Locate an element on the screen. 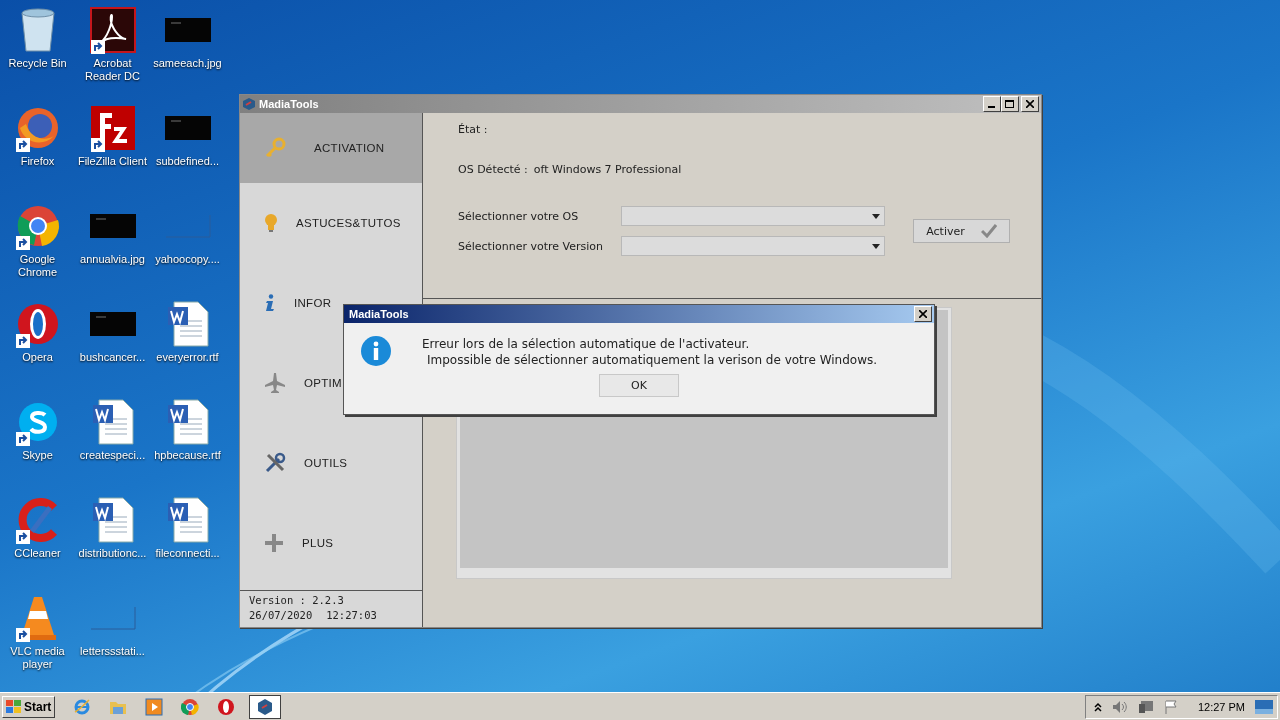  minimize-button is located at coordinates (992, 104).